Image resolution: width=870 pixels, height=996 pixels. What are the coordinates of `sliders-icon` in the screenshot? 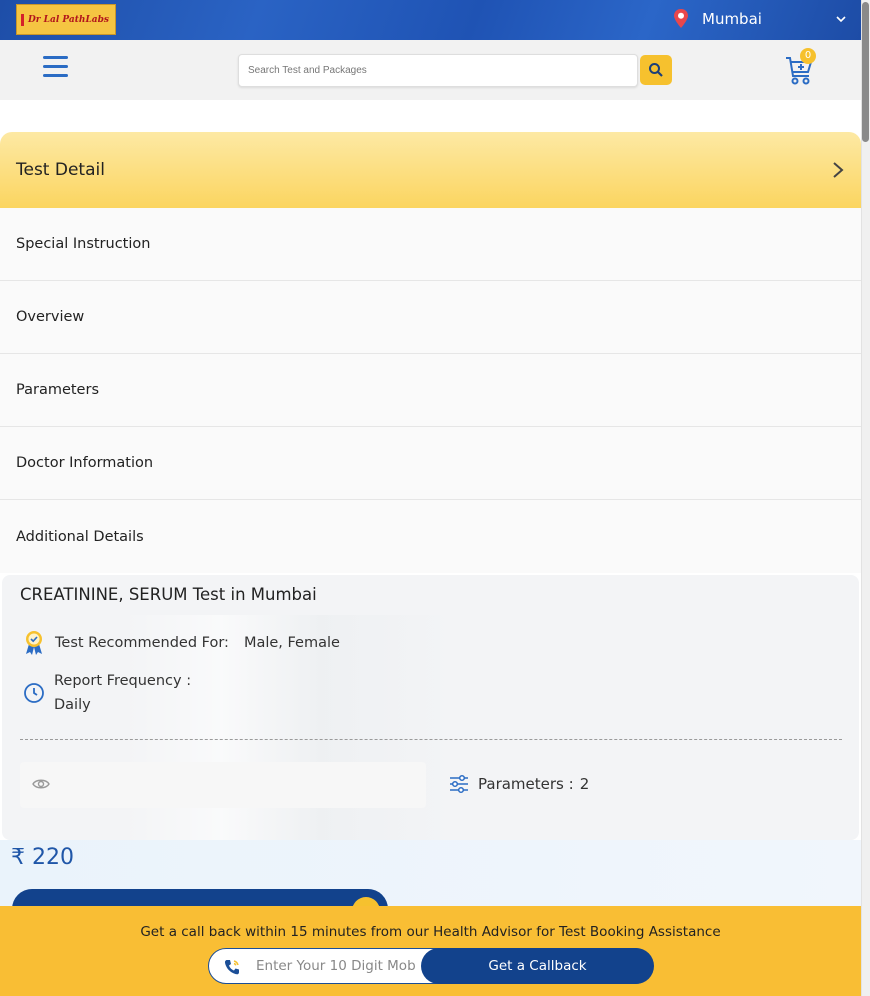 It's located at (459, 784).